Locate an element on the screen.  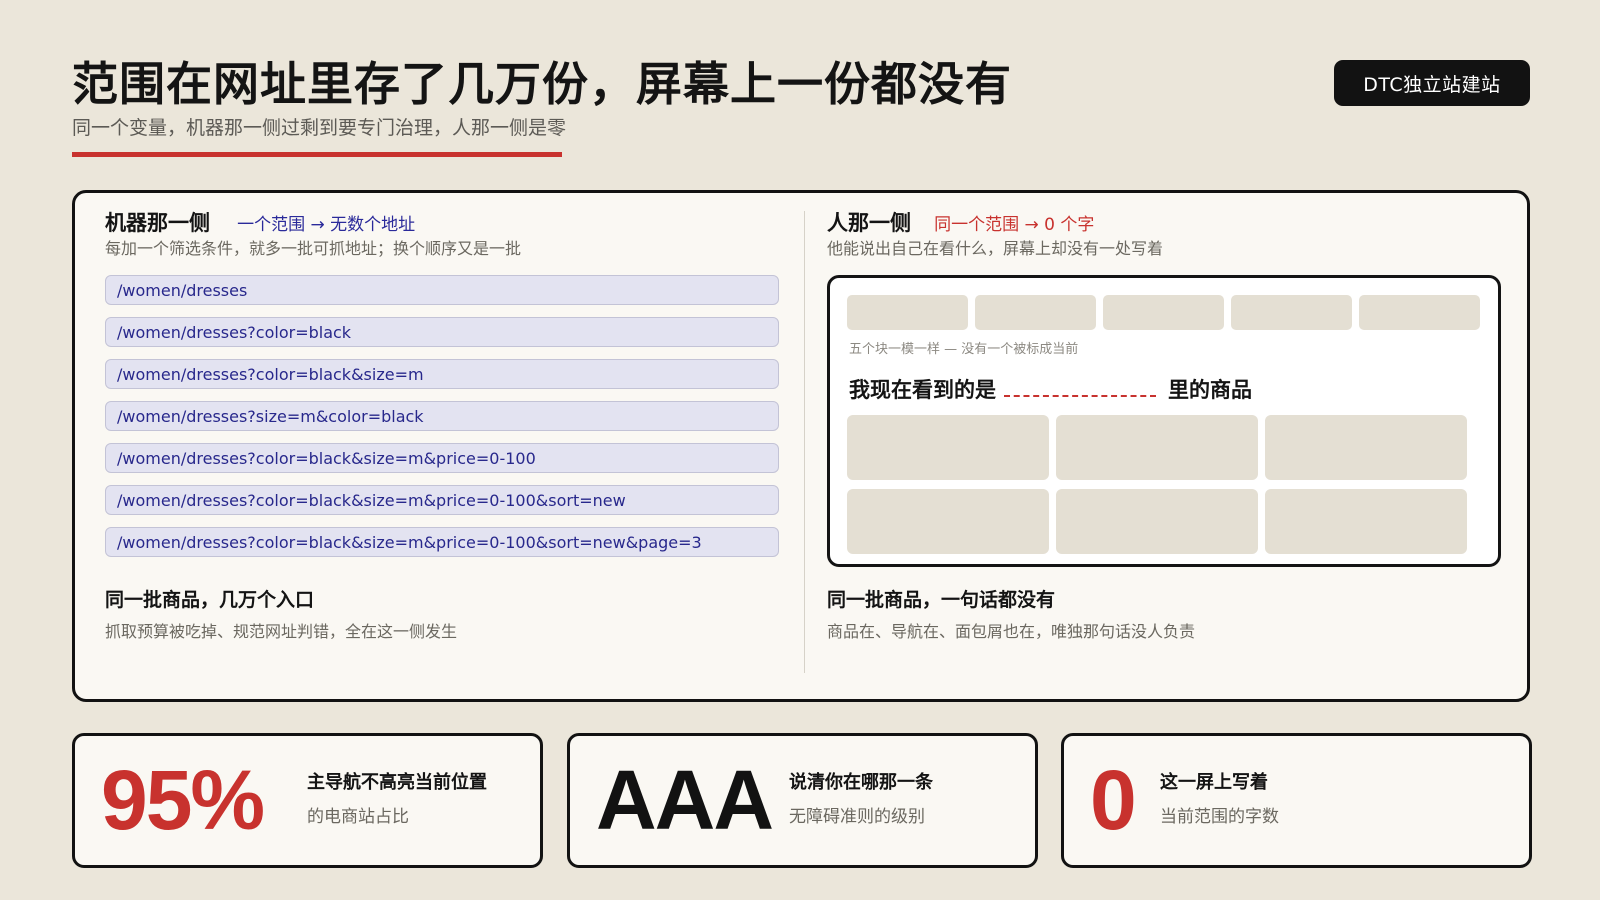
category-badge: DTC独立站建站 is located at coordinates (1432, 83).